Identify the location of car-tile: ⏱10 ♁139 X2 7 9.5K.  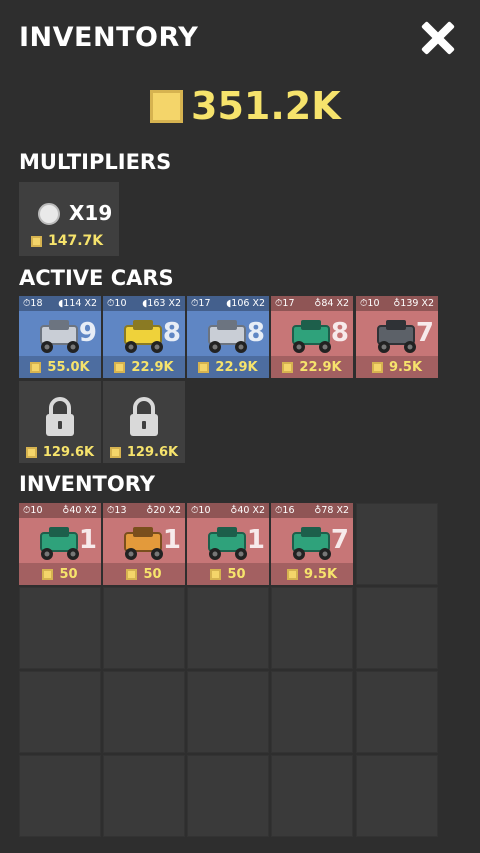
(397, 337).